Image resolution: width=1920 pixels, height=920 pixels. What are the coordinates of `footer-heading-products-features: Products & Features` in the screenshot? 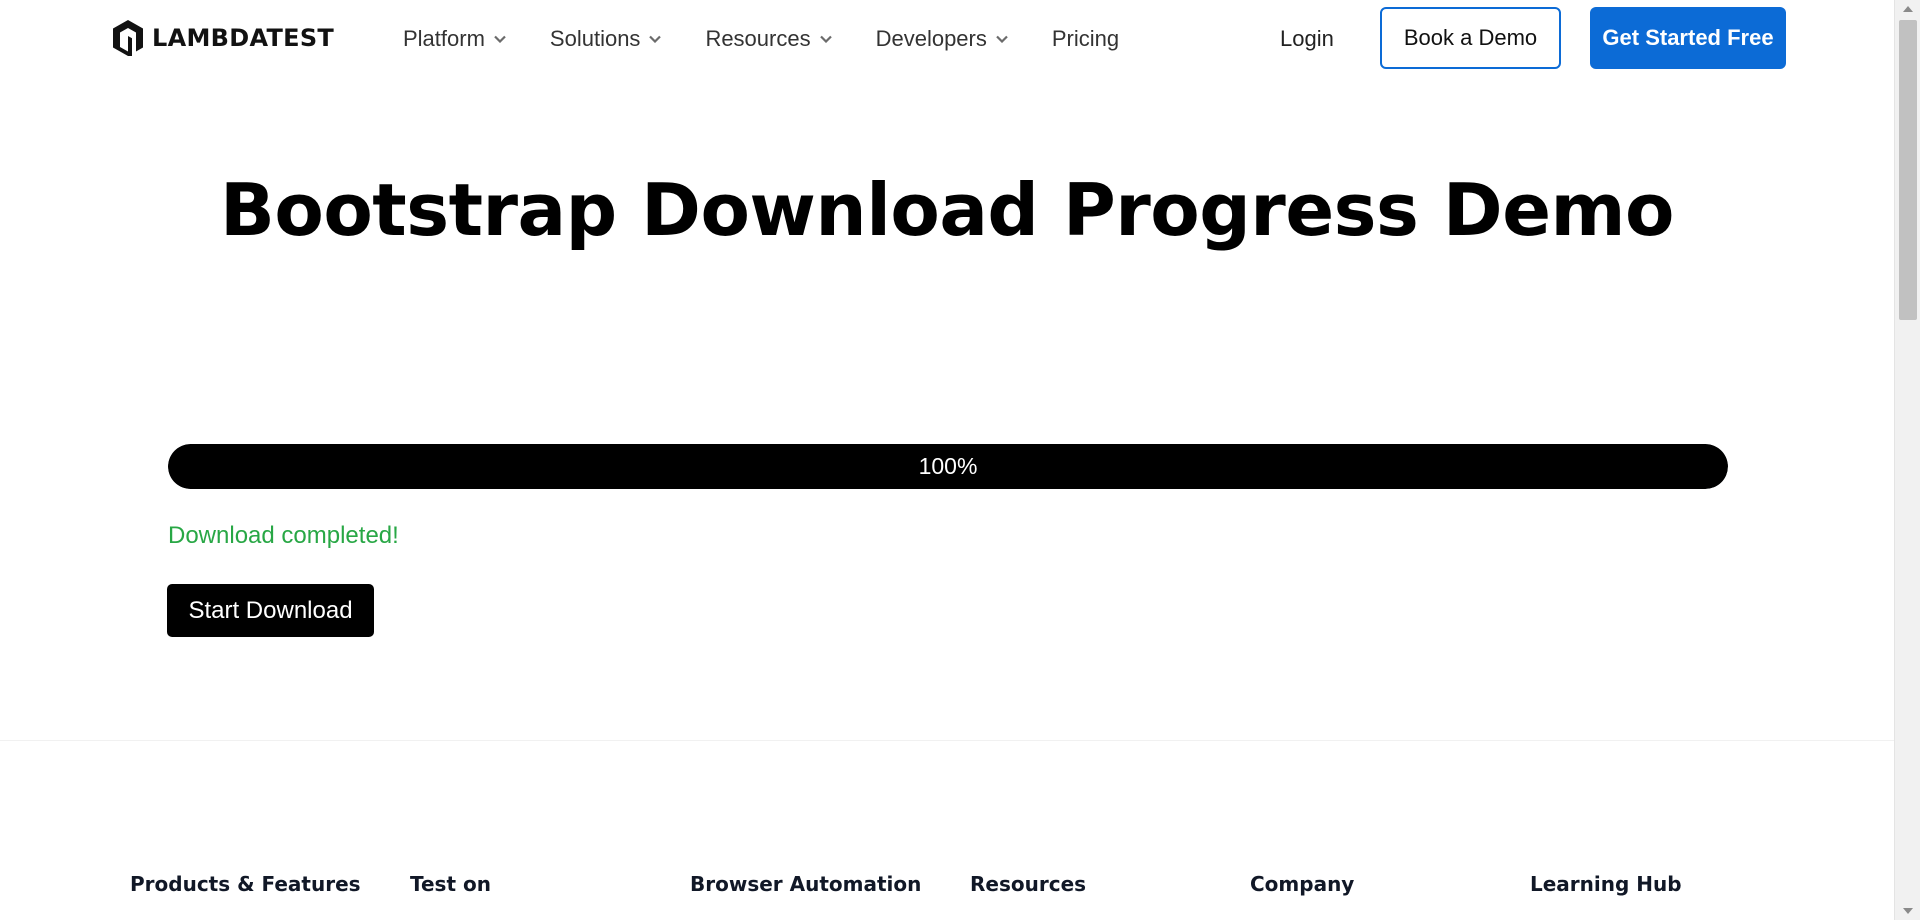 It's located at (245, 884).